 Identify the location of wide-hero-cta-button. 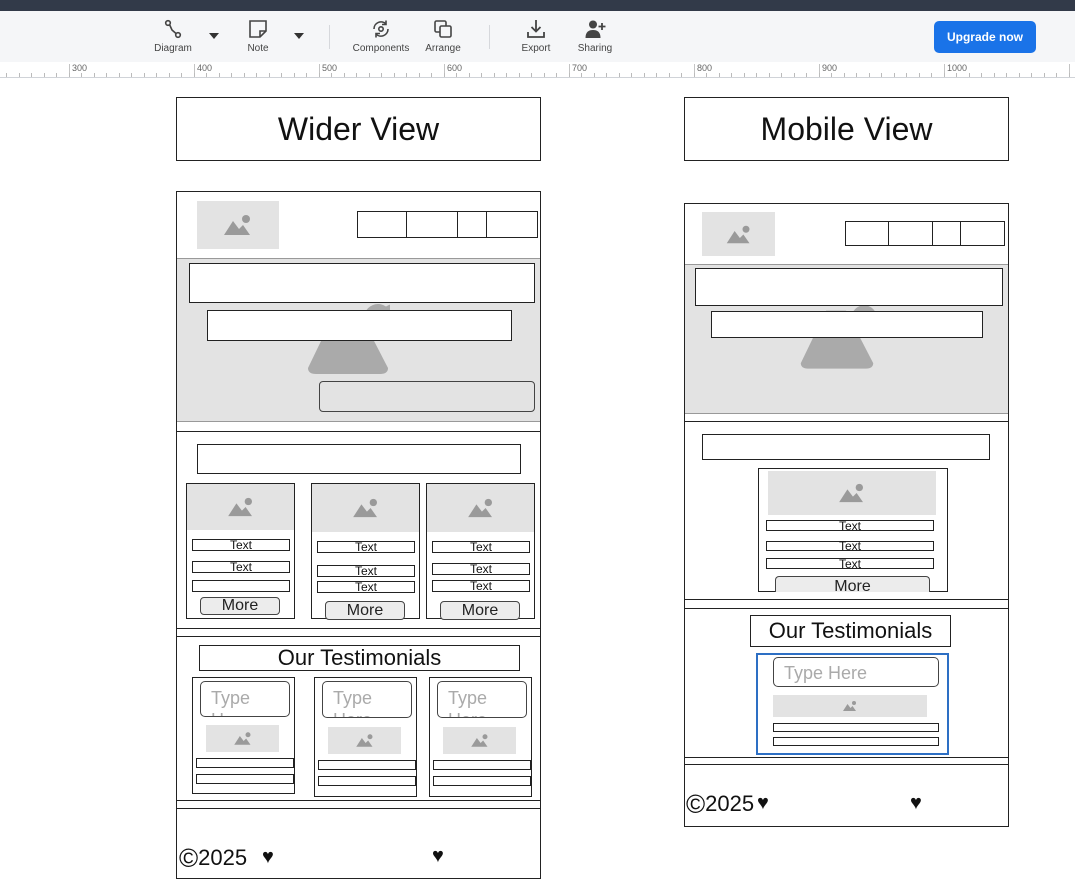
(427, 396).